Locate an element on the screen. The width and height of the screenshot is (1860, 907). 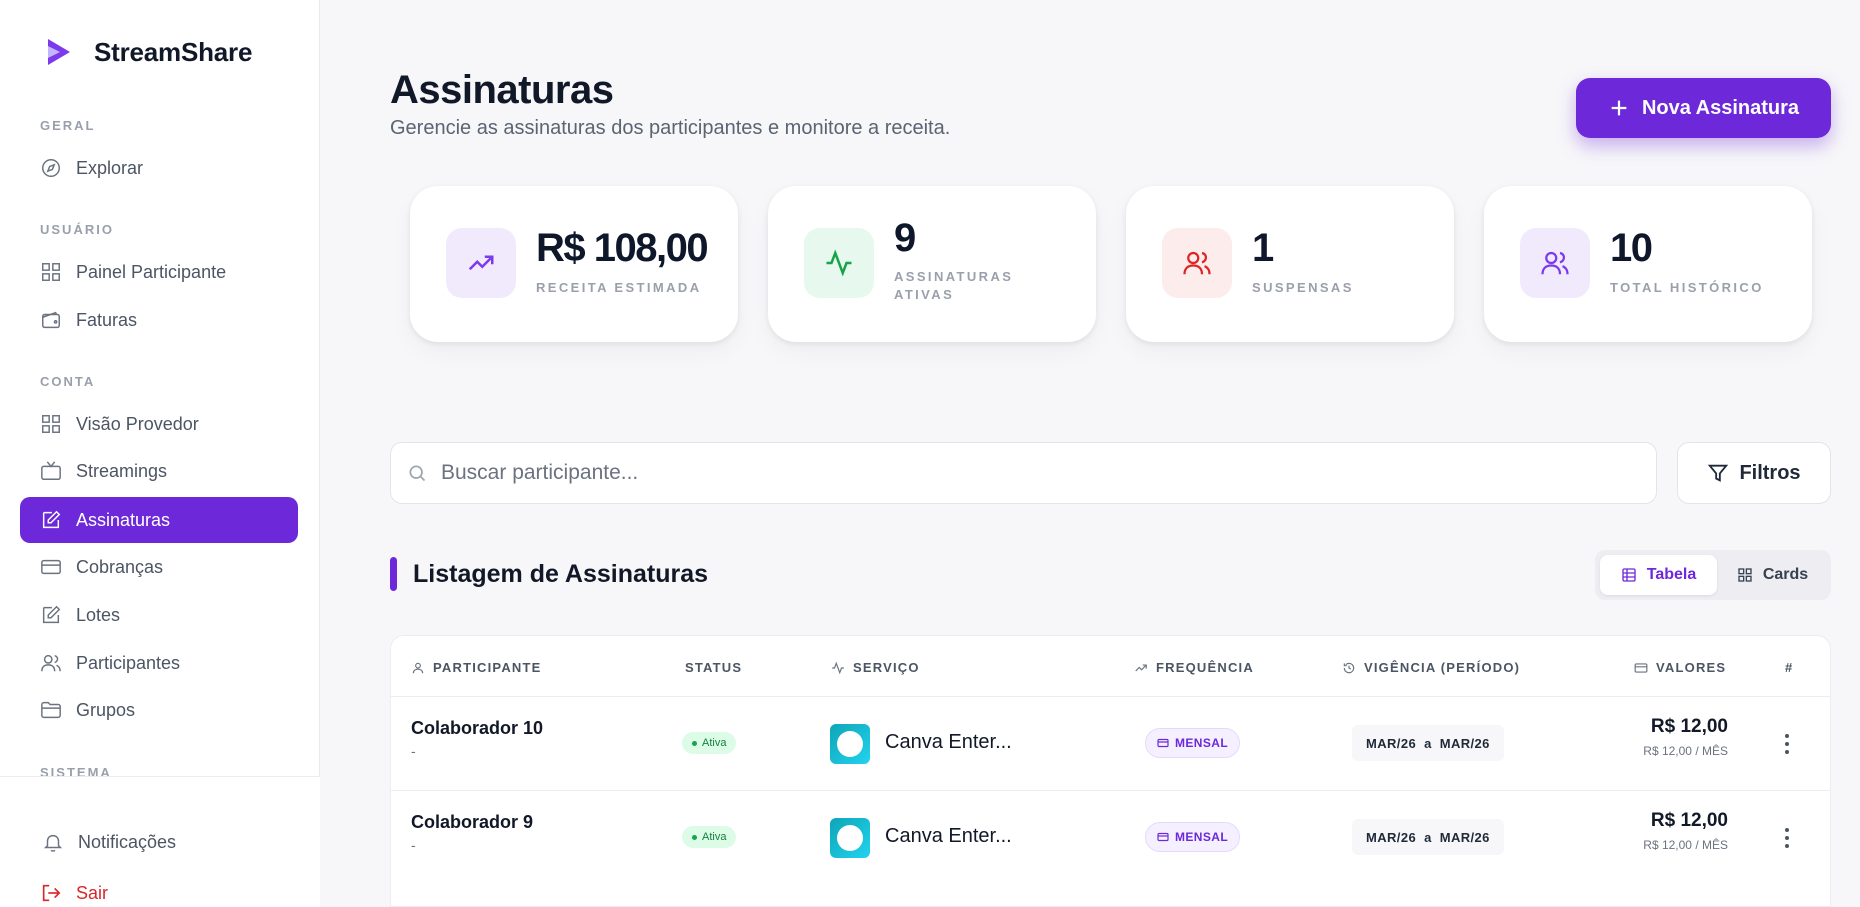
search-input is located at coordinates (991, 473).